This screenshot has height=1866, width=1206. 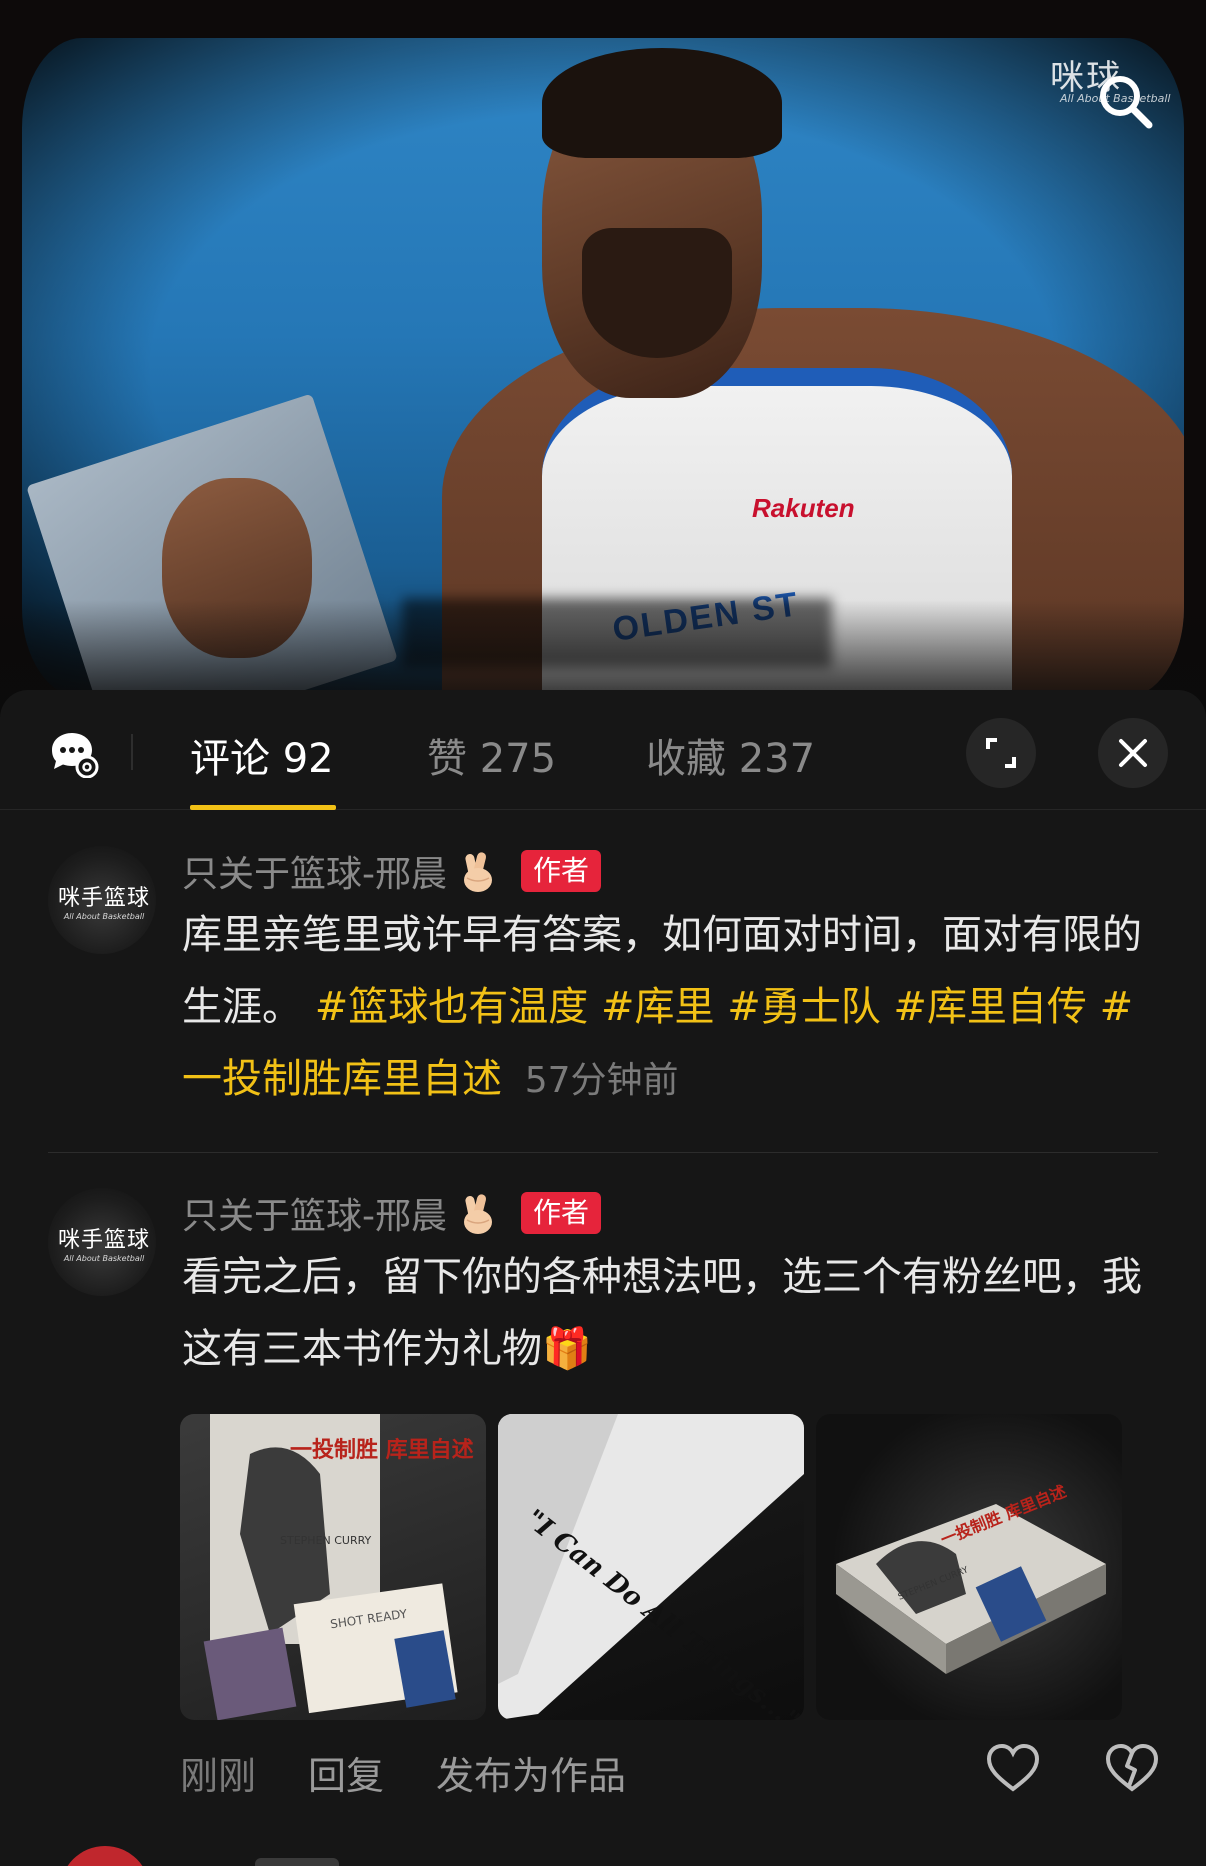 I want to click on comment-text: 看完之后，留下你的各种想法吧，选三个有粉丝吧，我这有三本书作为礼物🎁, so click(x=672, y=1313).